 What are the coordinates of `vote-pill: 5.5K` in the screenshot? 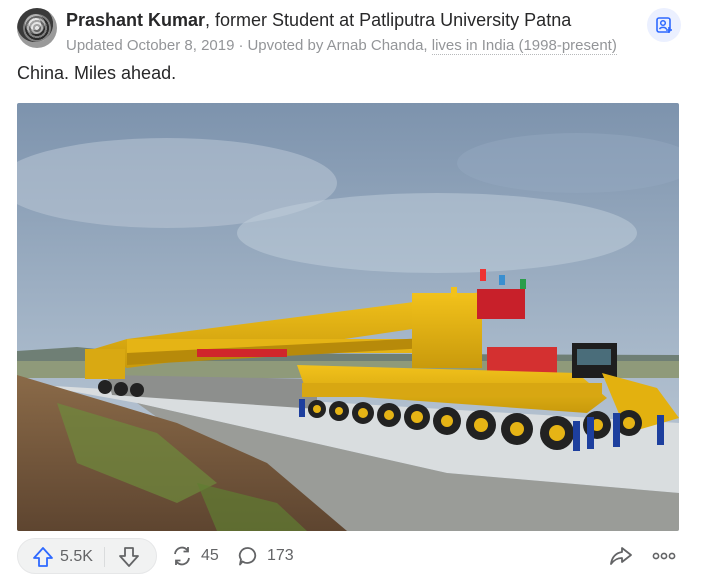 It's located at (87, 556).